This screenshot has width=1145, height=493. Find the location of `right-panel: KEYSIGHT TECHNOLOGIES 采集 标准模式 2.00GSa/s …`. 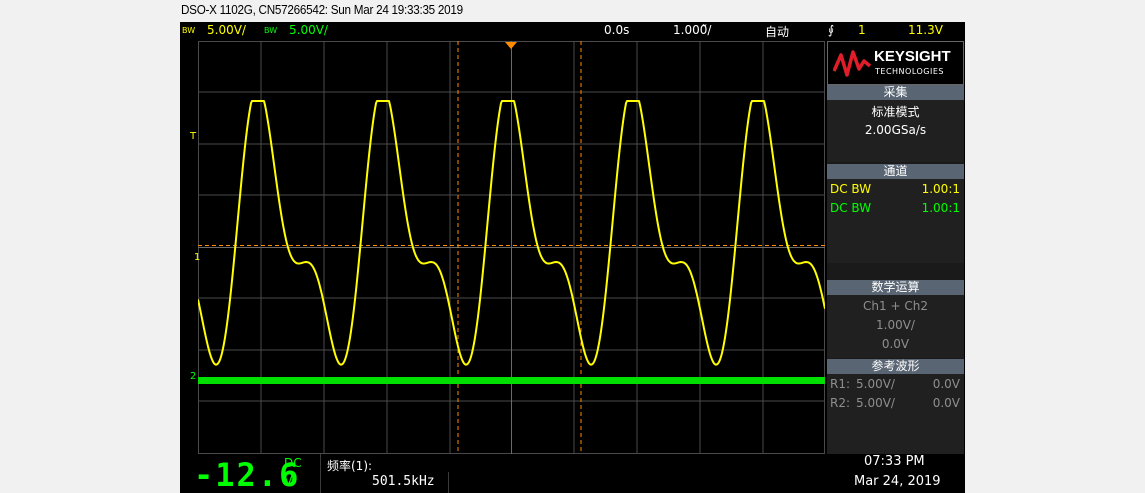

right-panel: KEYSIGHT TECHNOLOGIES 采集 标准模式 2.00GSa/s … is located at coordinates (895, 248).